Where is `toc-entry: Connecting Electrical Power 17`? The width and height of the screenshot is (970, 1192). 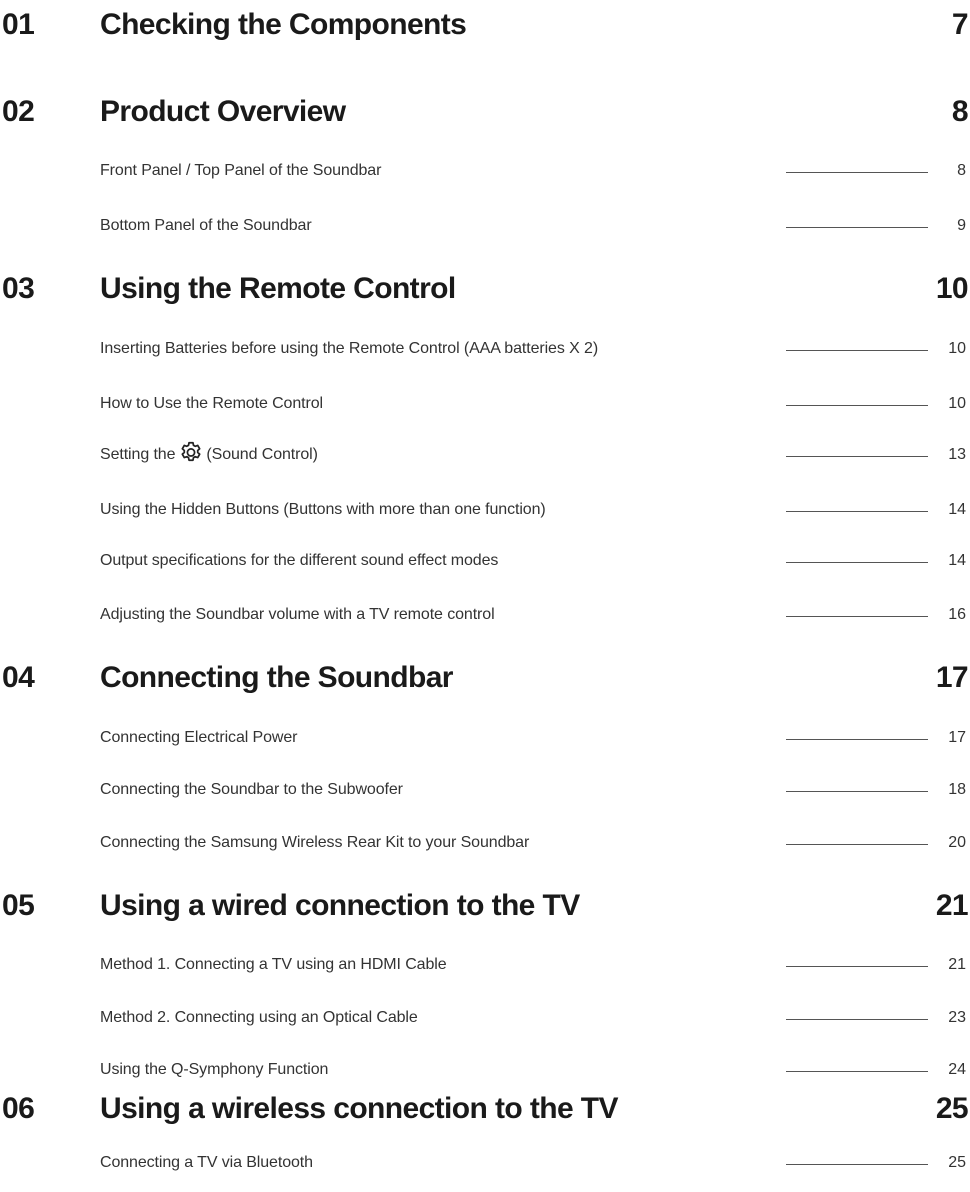
toc-entry: Connecting Electrical Power 17 is located at coordinates (485, 738).